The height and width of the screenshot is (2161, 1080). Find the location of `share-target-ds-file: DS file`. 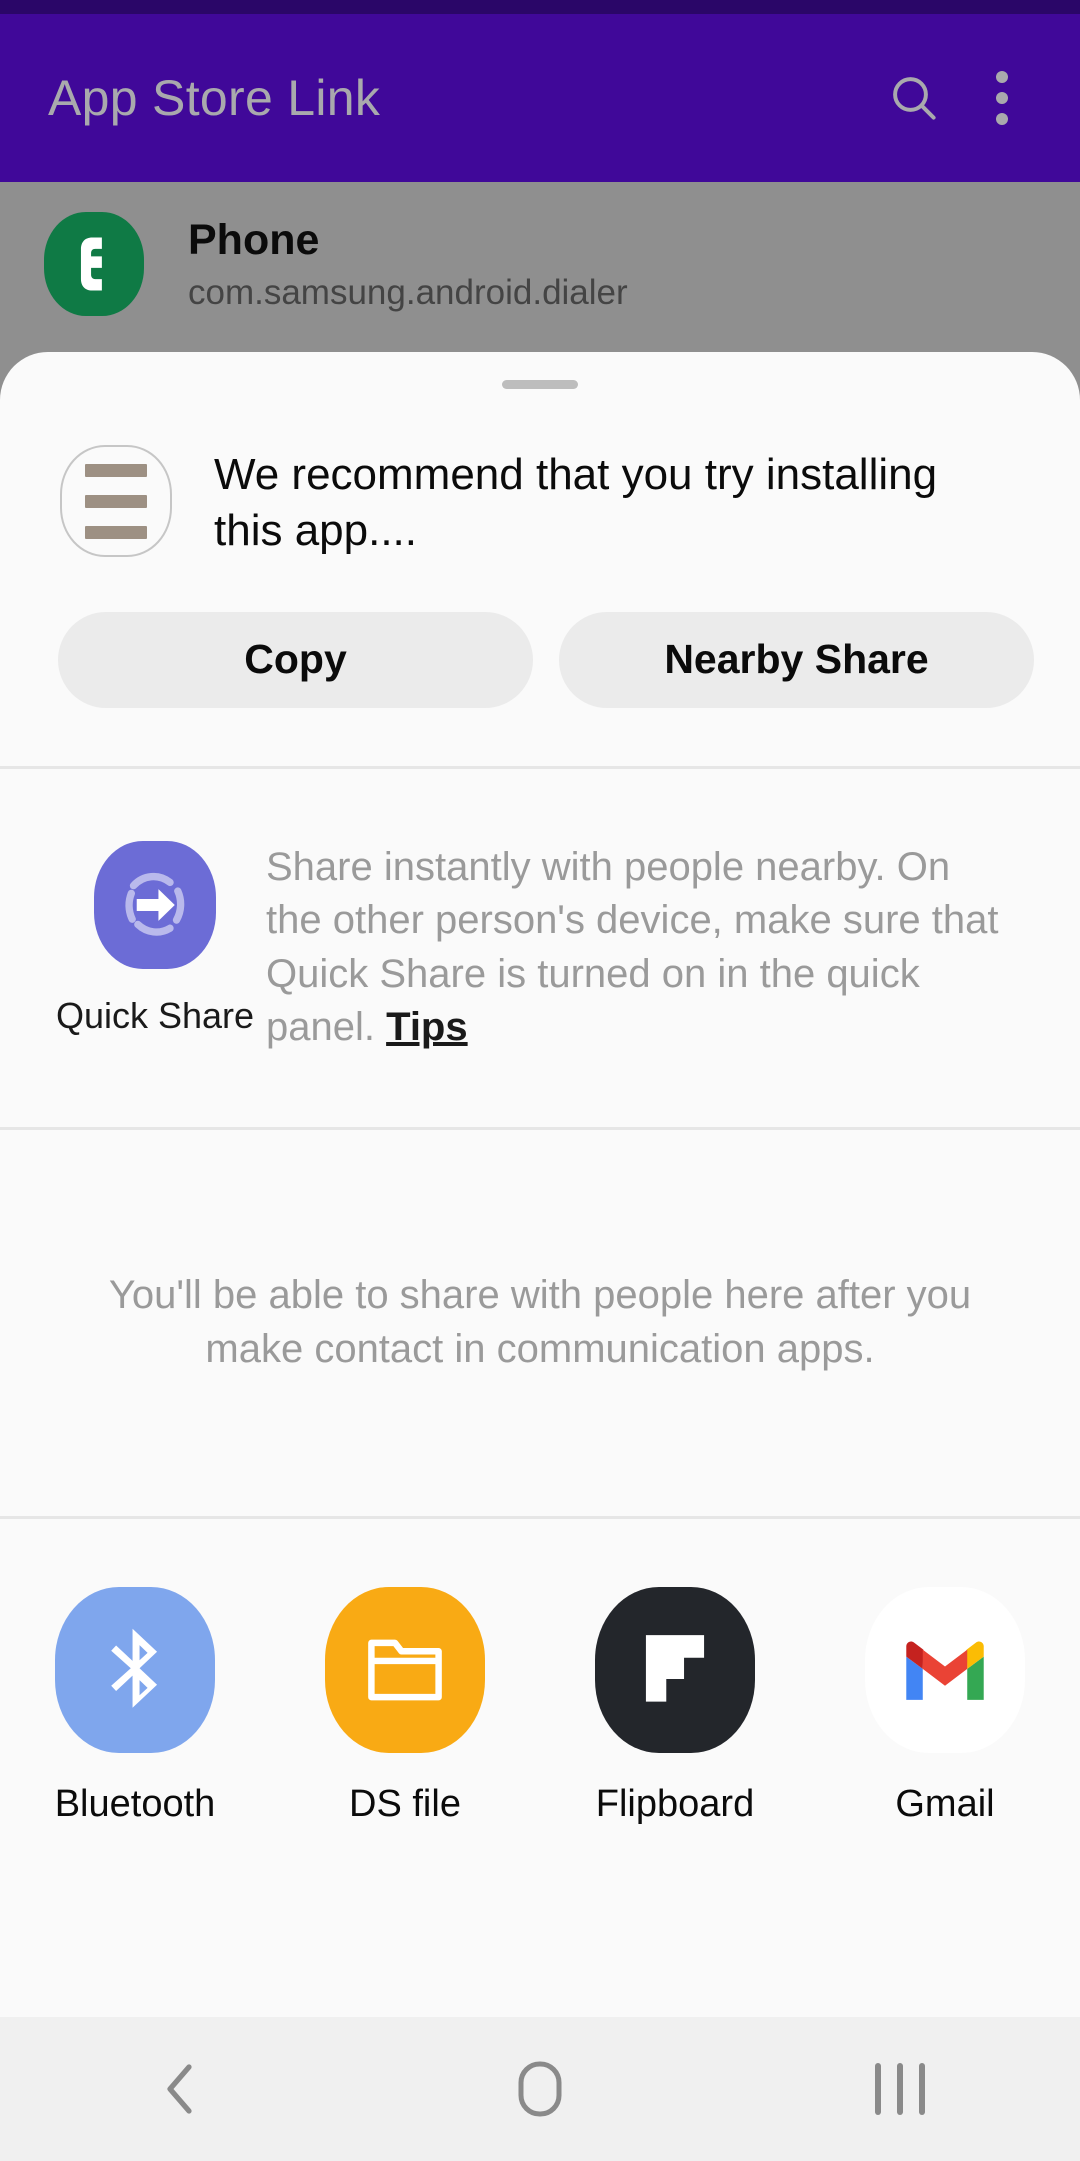

share-target-ds-file: DS file is located at coordinates (405, 1706).